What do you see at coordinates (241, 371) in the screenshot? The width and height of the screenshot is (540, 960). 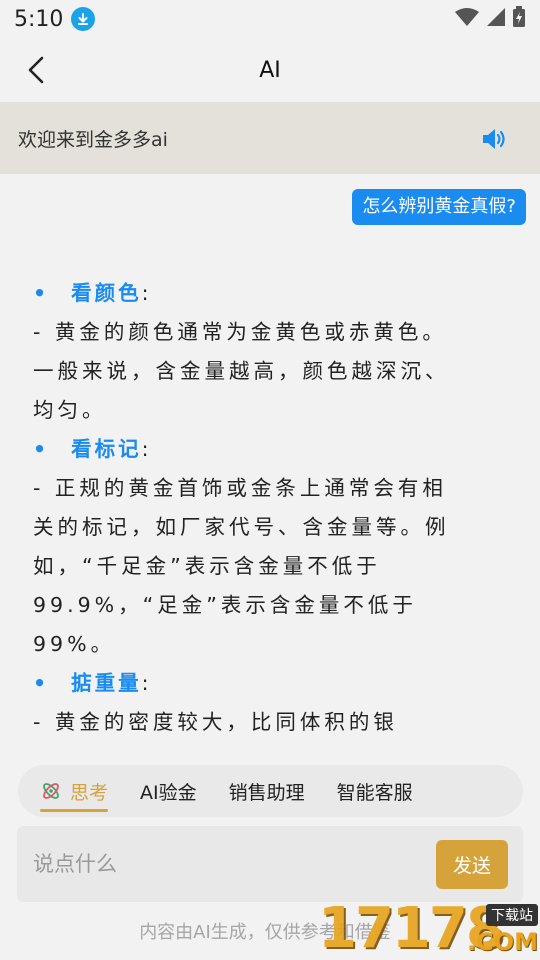 I see `answer-line: 一般来说，含金量越高，颜色越深沉、` at bounding box center [241, 371].